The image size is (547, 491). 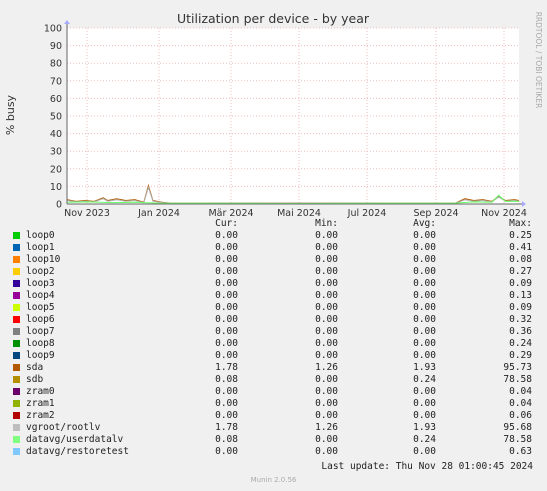 I want to click on legend-max: 0.32, so click(x=520, y=319).